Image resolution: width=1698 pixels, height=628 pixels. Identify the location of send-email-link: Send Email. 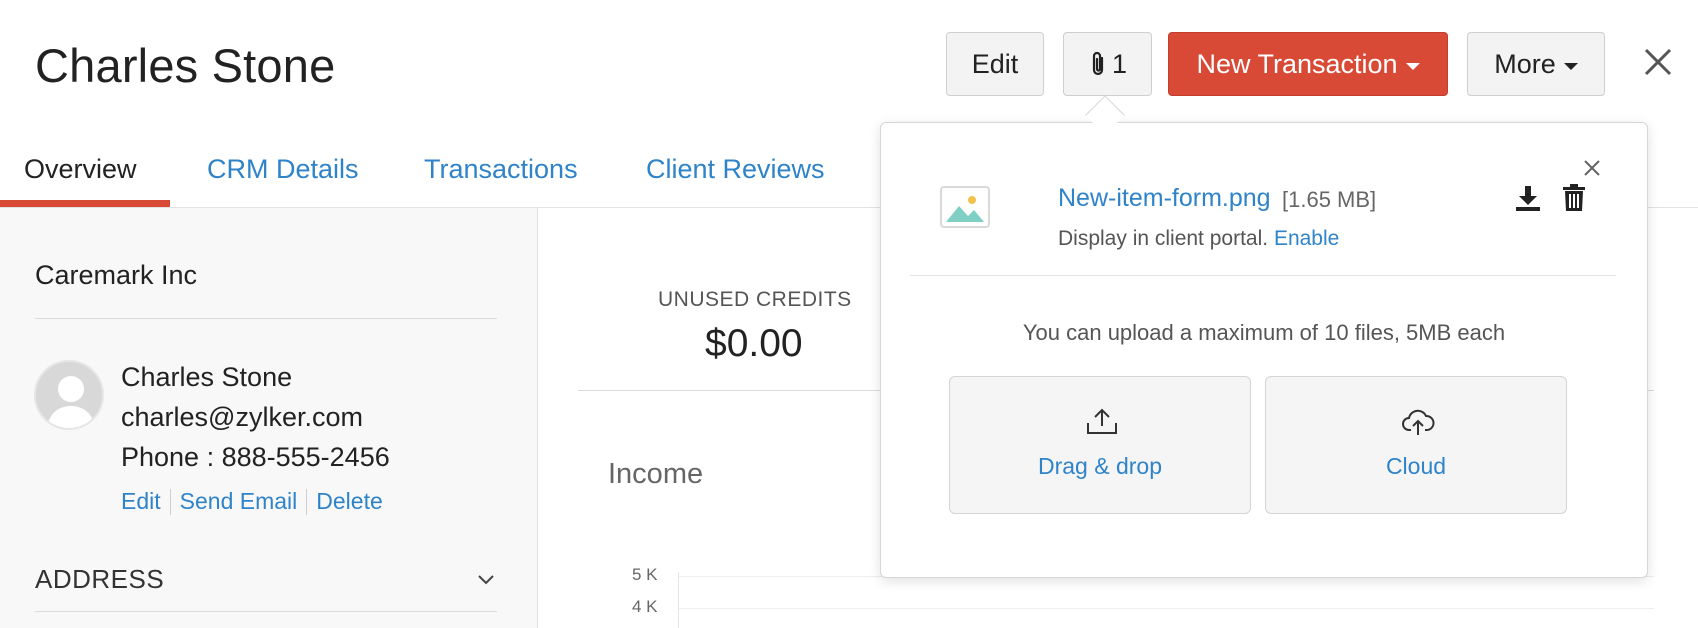
(239, 501).